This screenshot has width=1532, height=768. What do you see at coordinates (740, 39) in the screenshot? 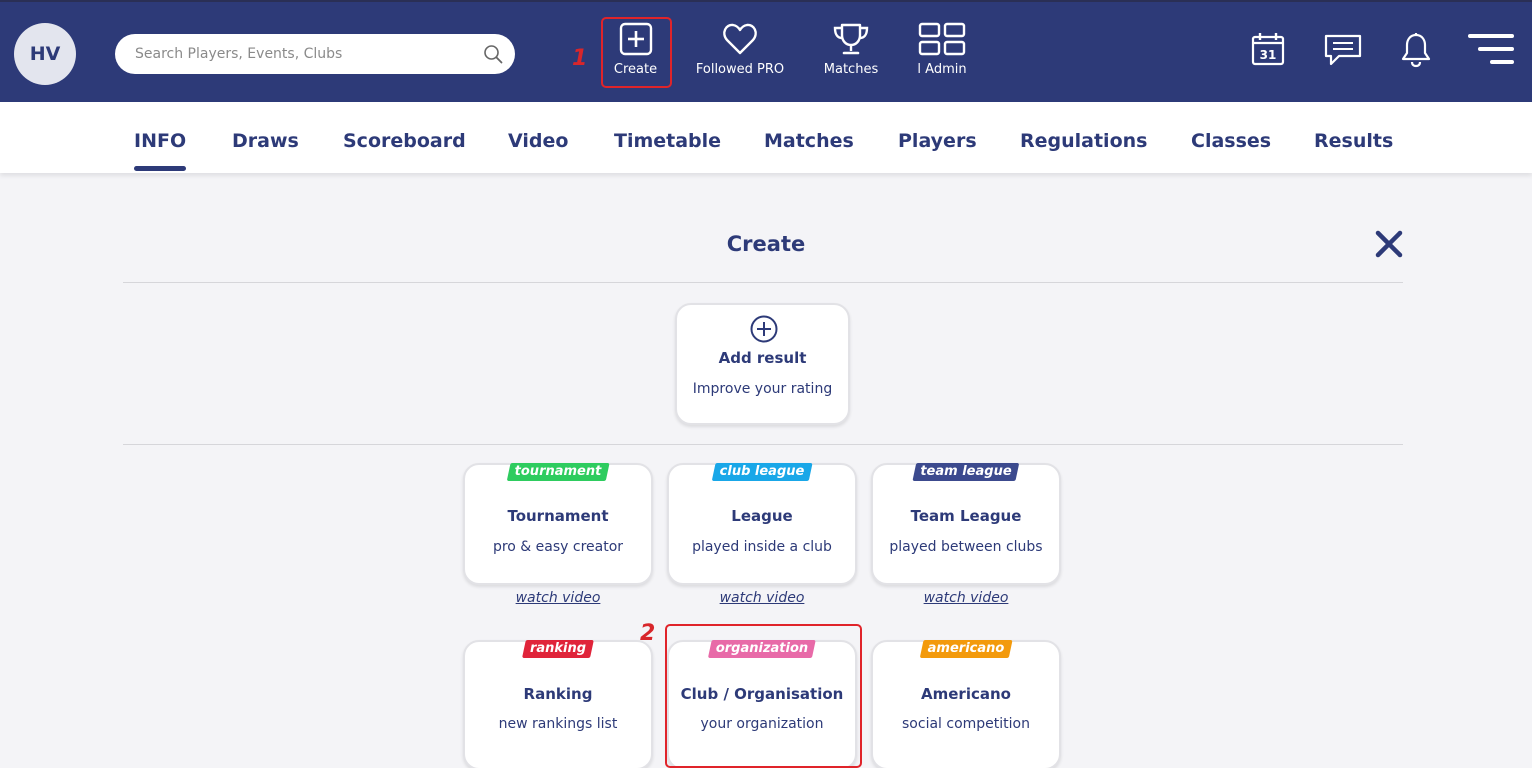
I see `heart-icon` at bounding box center [740, 39].